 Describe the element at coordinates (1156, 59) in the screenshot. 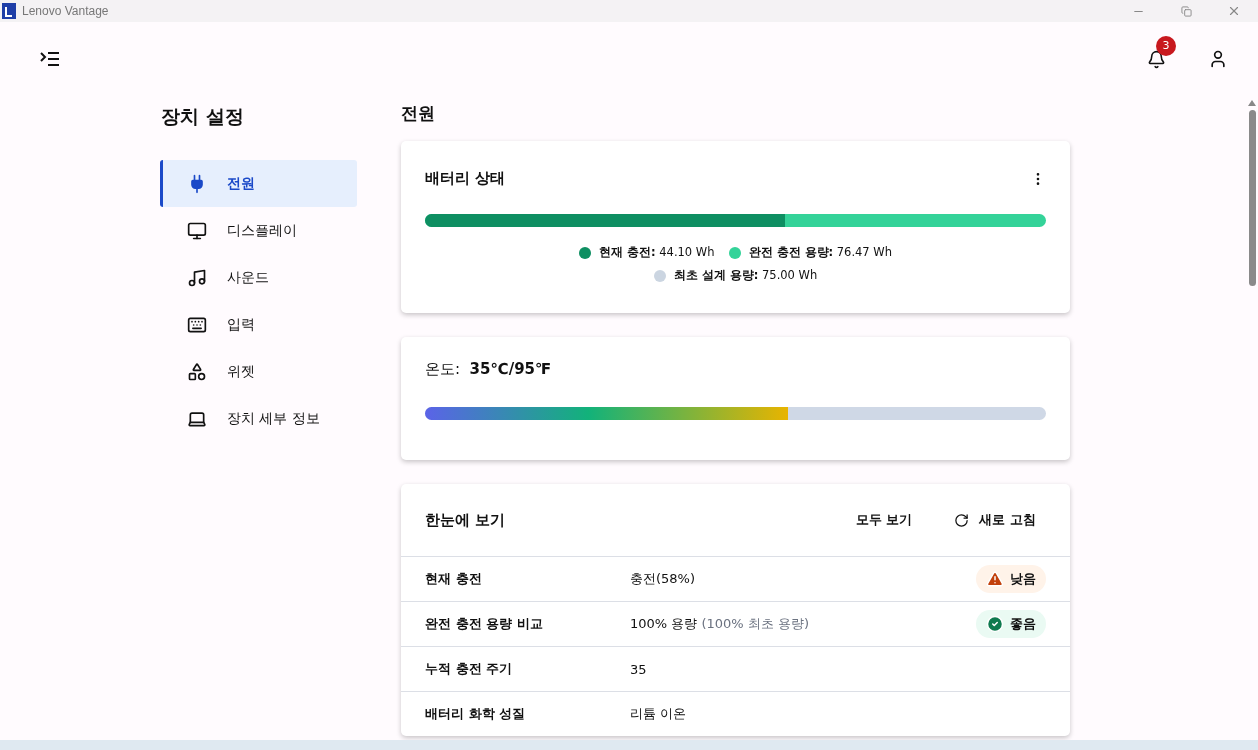

I see `bell-icon` at that location.